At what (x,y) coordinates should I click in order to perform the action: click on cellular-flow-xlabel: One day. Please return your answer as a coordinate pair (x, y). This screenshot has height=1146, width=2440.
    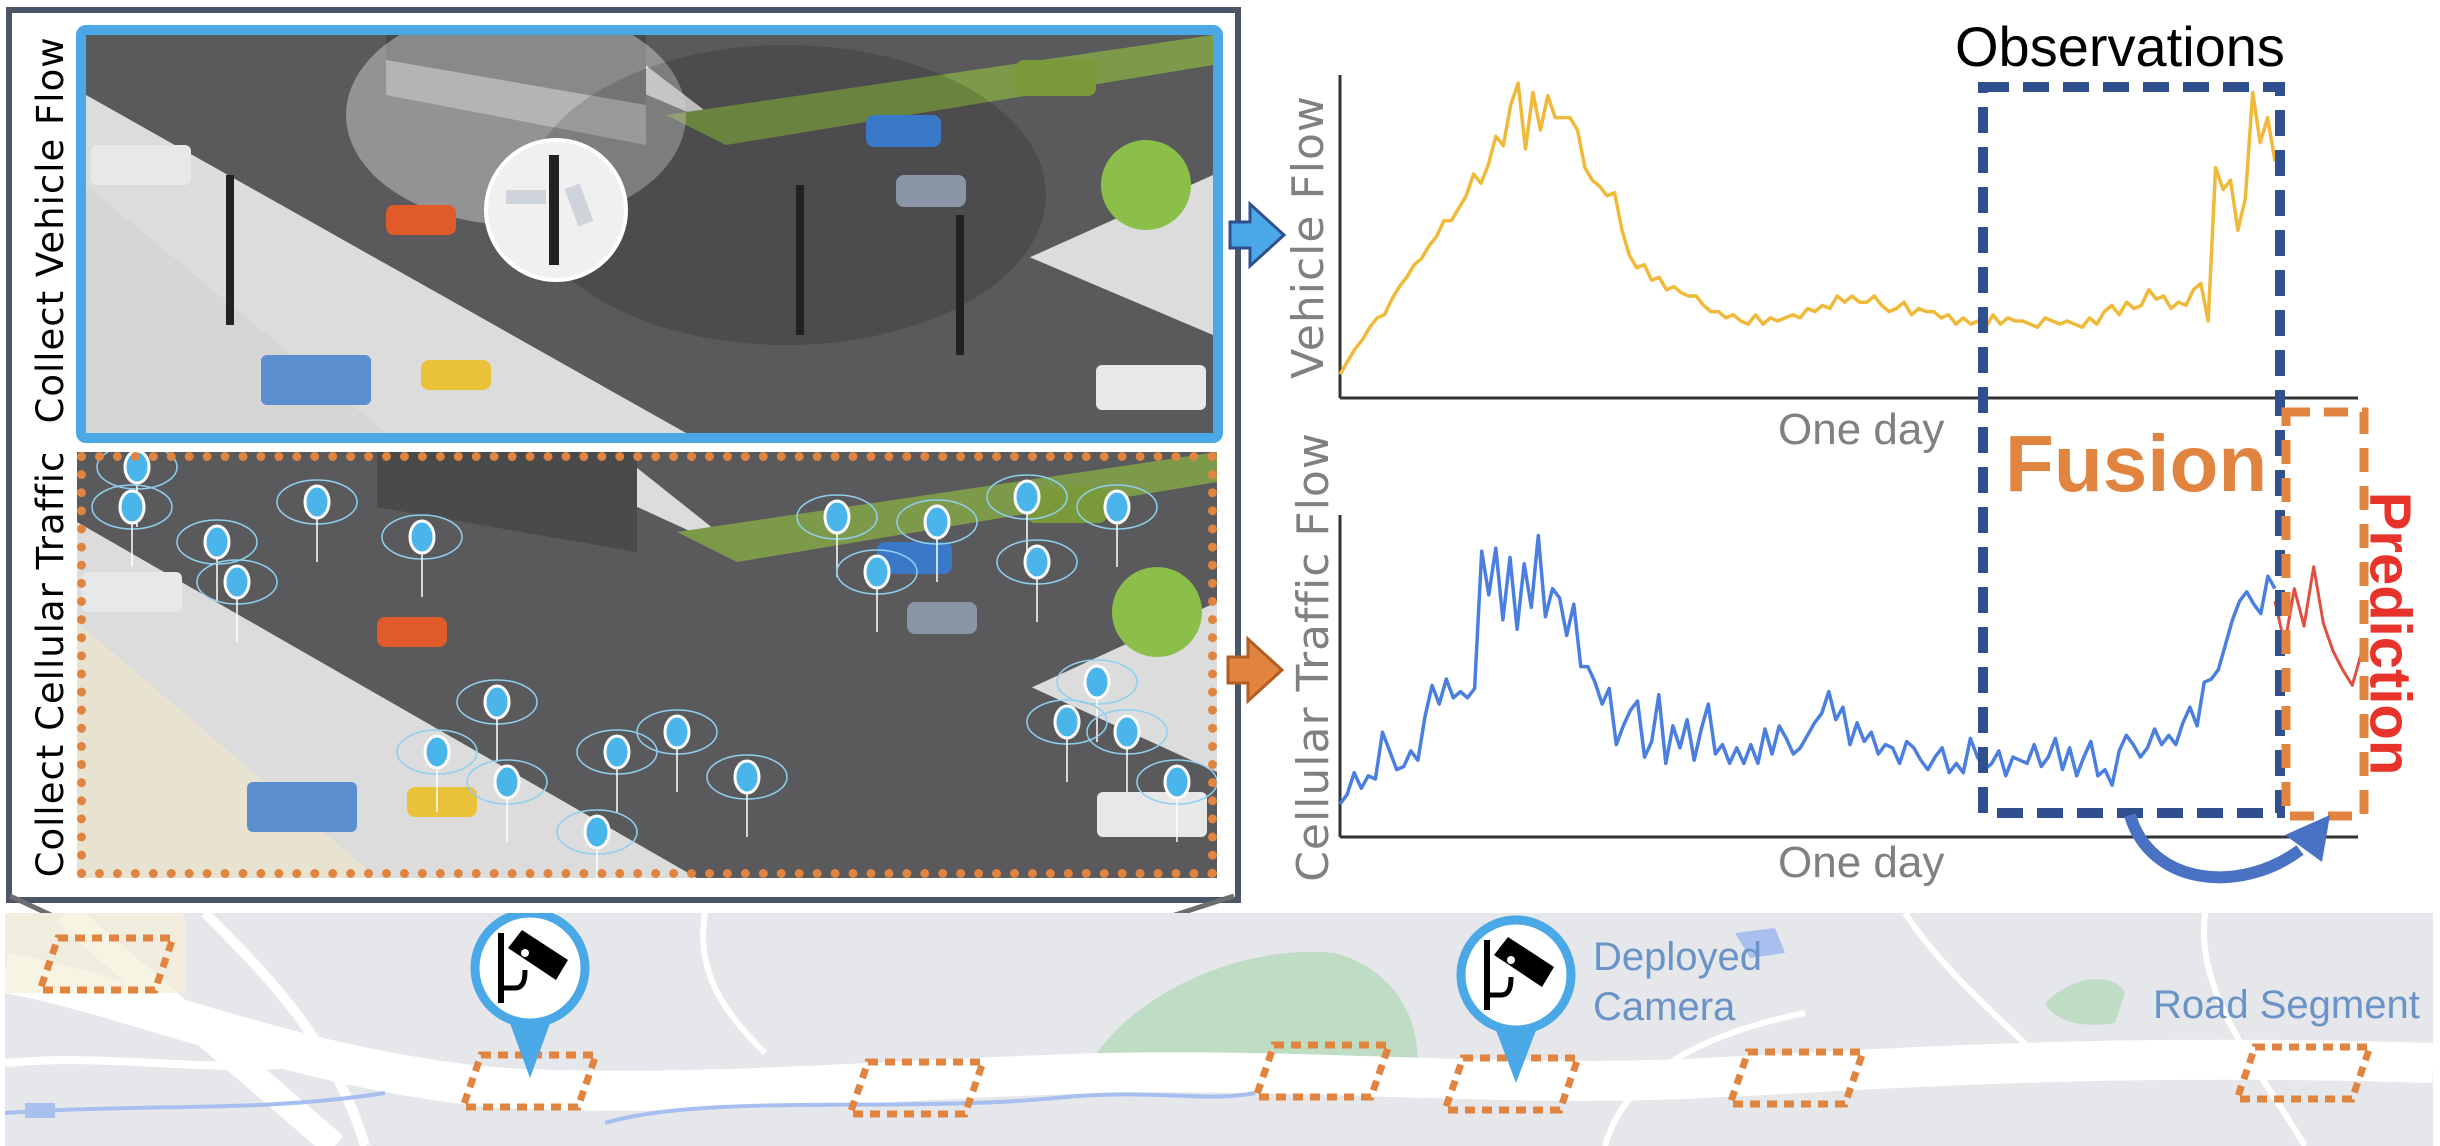
    Looking at the image, I should click on (1861, 862).